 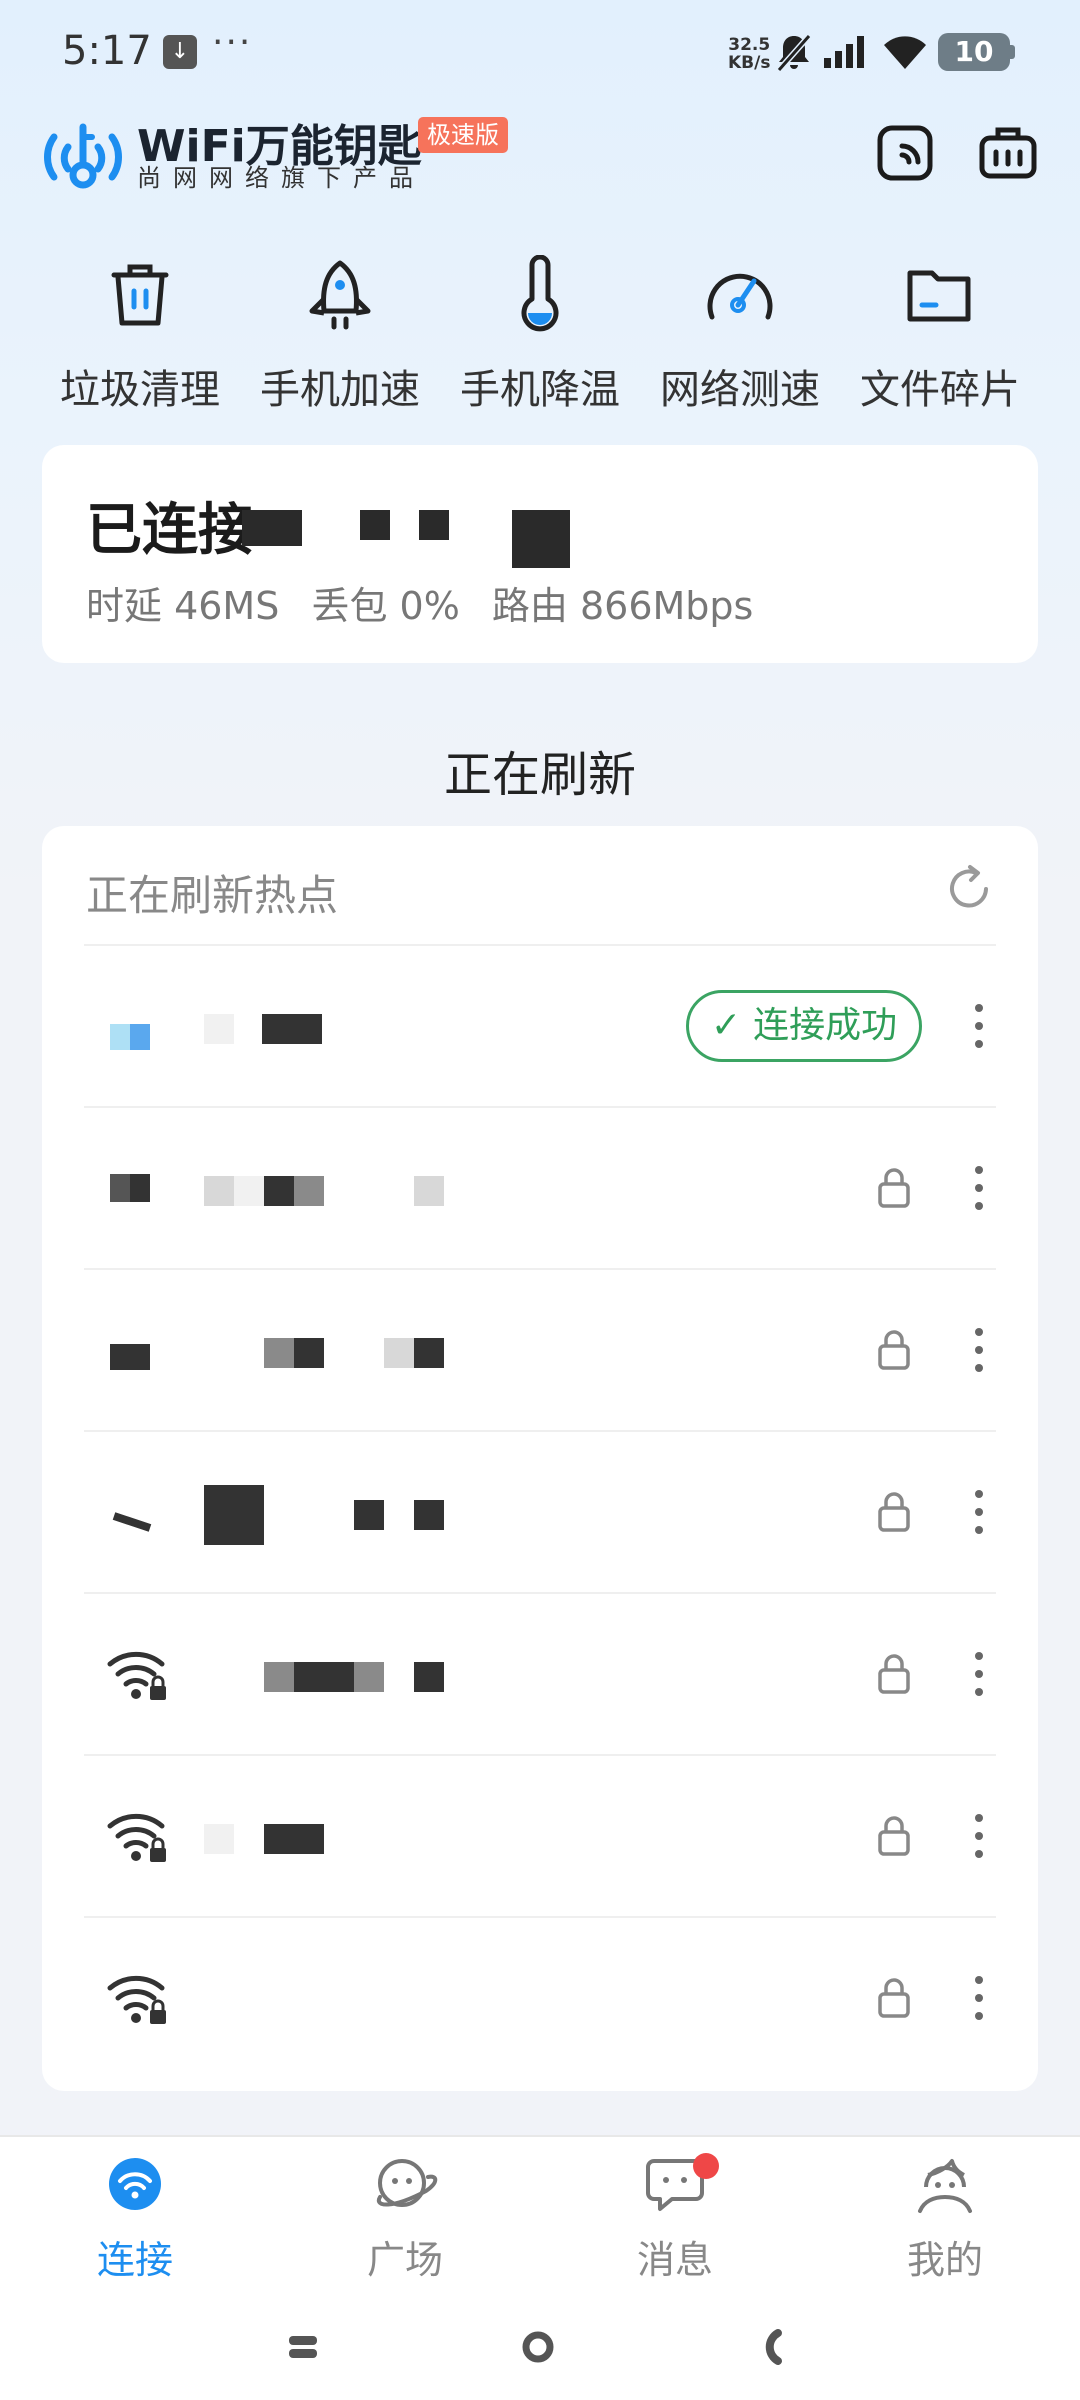 I want to click on profile-icon, so click(x=945, y=2186).